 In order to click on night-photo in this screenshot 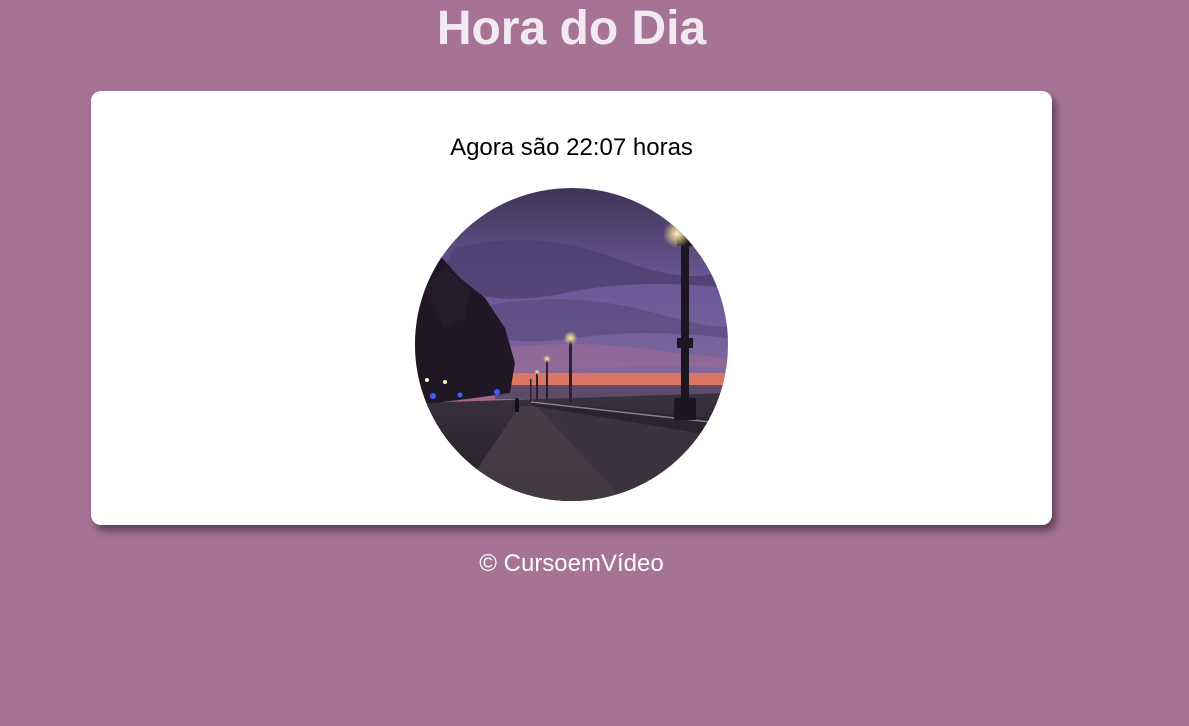, I will do `click(571, 344)`.